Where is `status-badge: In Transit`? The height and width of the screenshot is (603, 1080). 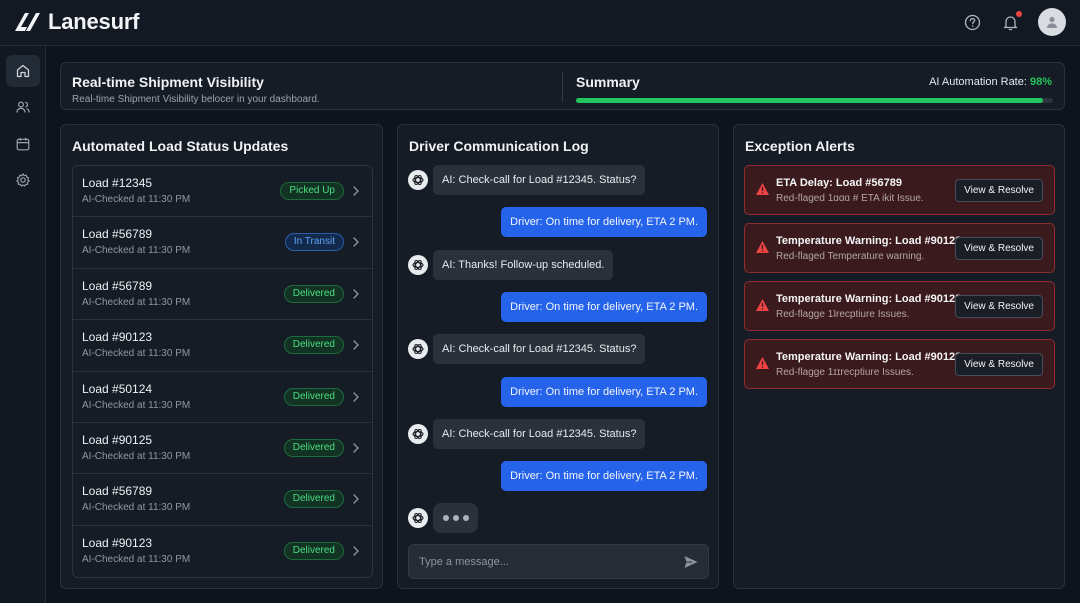
status-badge: In Transit is located at coordinates (314, 242).